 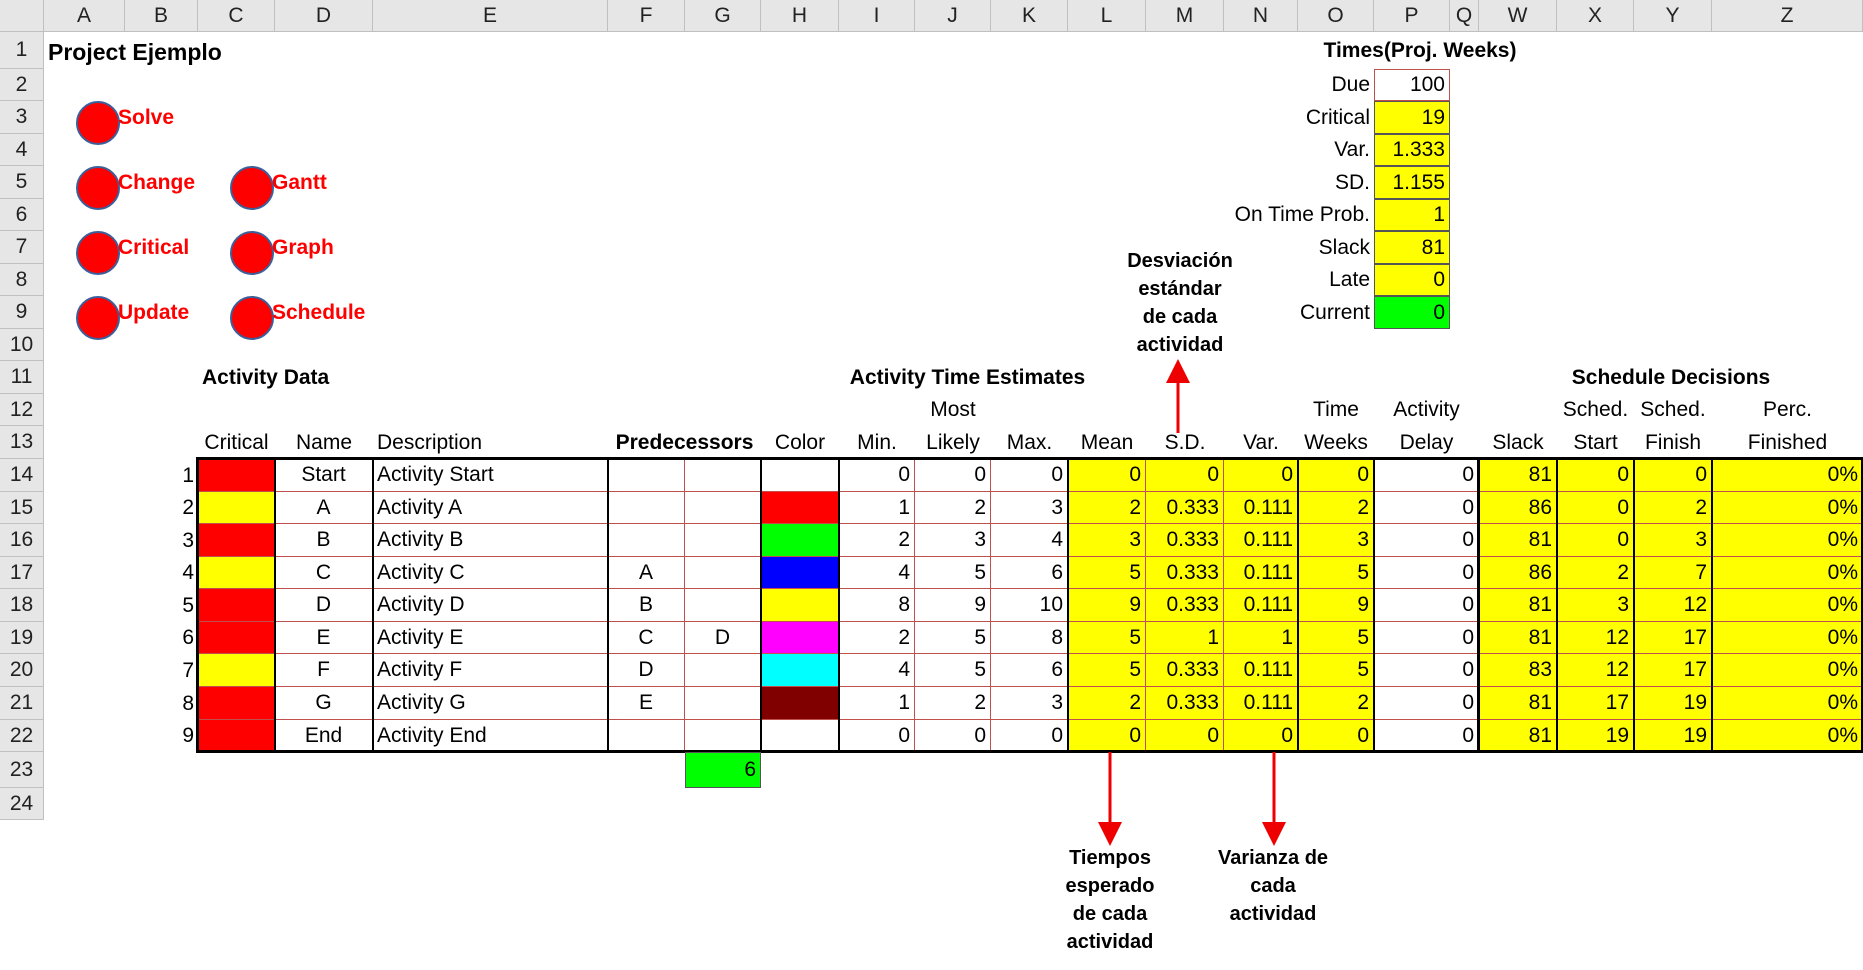 I want to click on schedule-finish: 7, so click(x=1673, y=573).